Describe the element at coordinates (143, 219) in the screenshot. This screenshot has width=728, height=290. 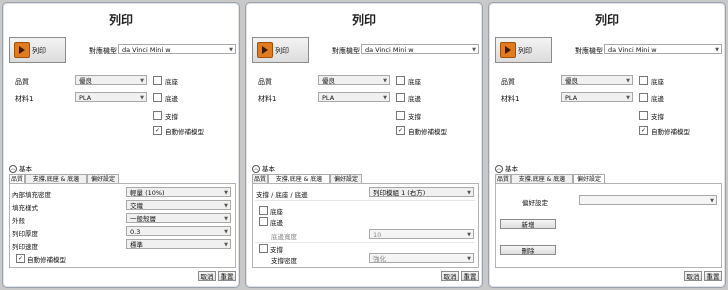
I see `row-value: 一般殼層` at that location.